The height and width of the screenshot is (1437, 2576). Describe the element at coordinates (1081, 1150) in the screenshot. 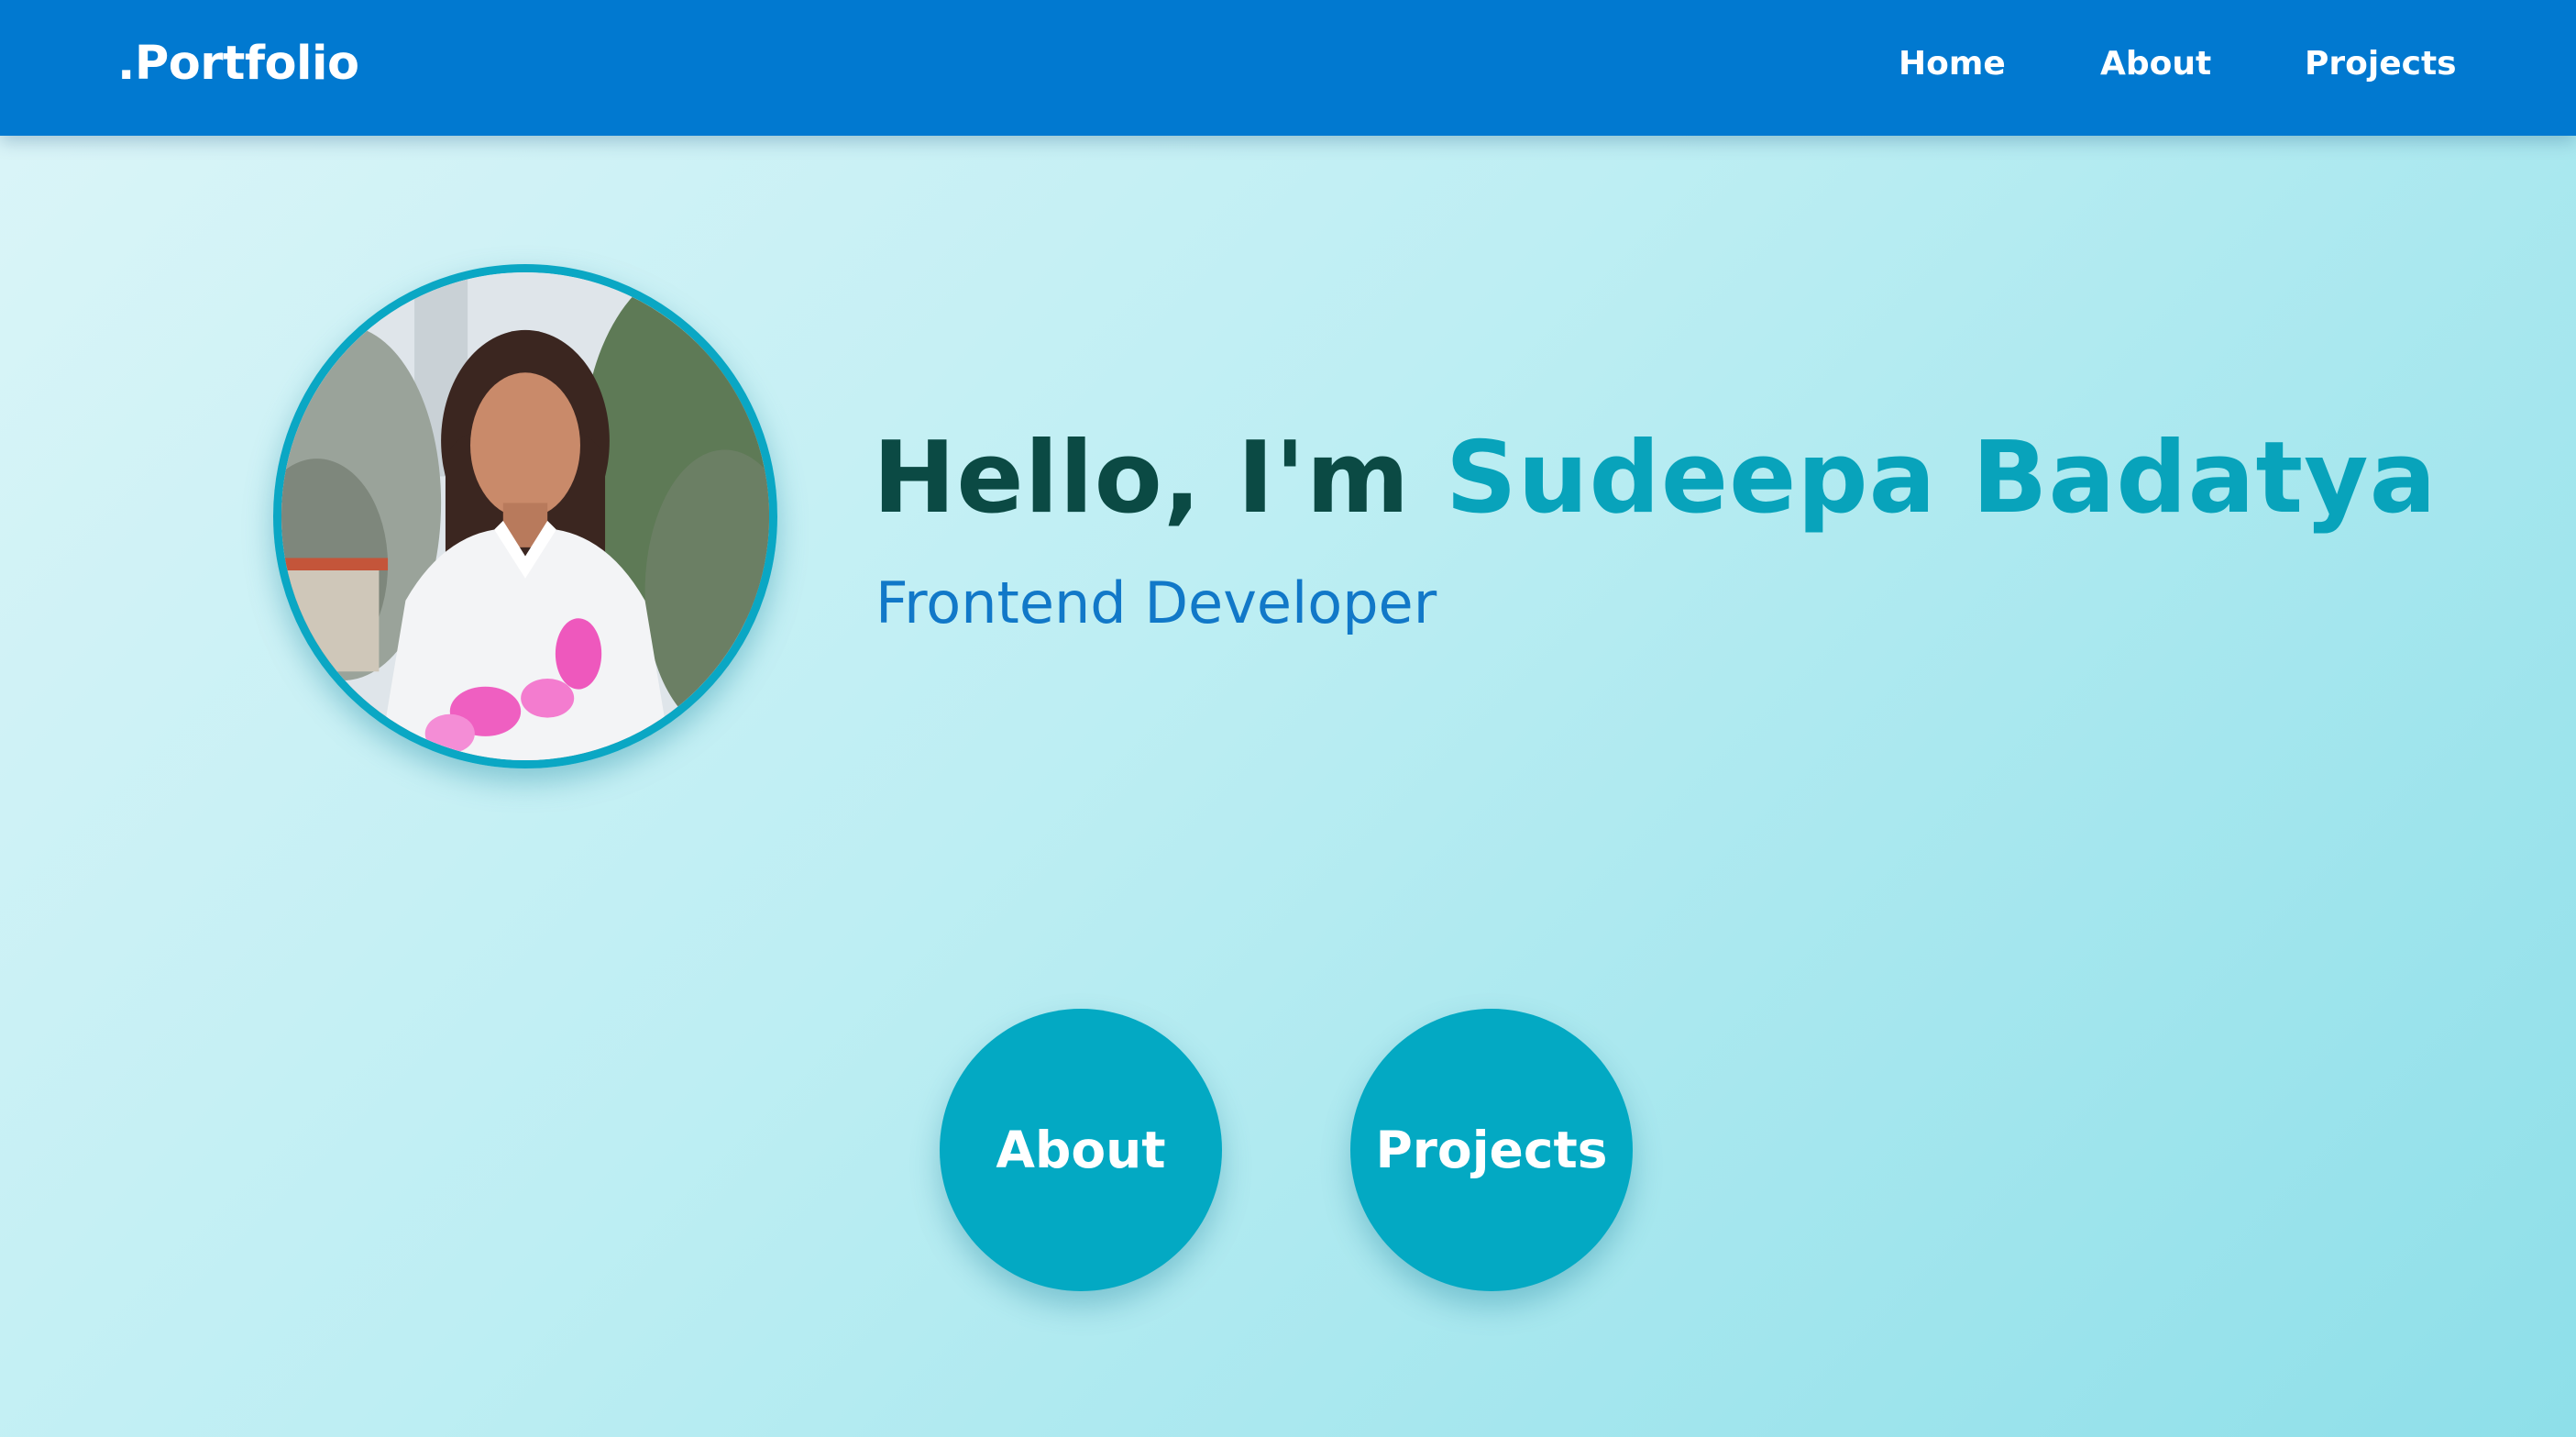

I see `about-button: About` at that location.